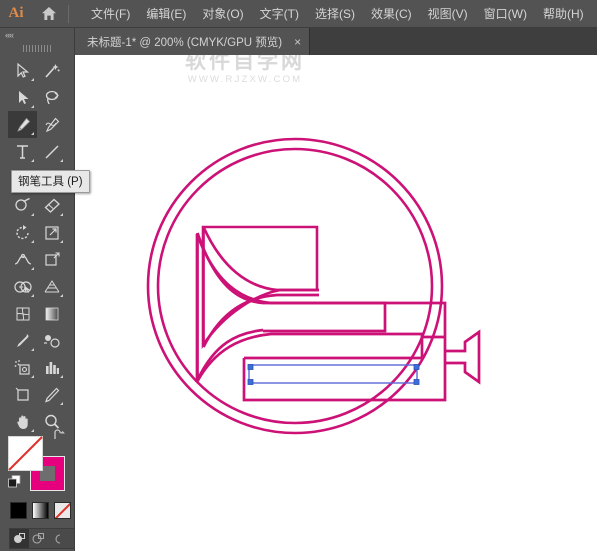 The image size is (597, 551). I want to click on menu-item-view: 视图(V), so click(448, 13).